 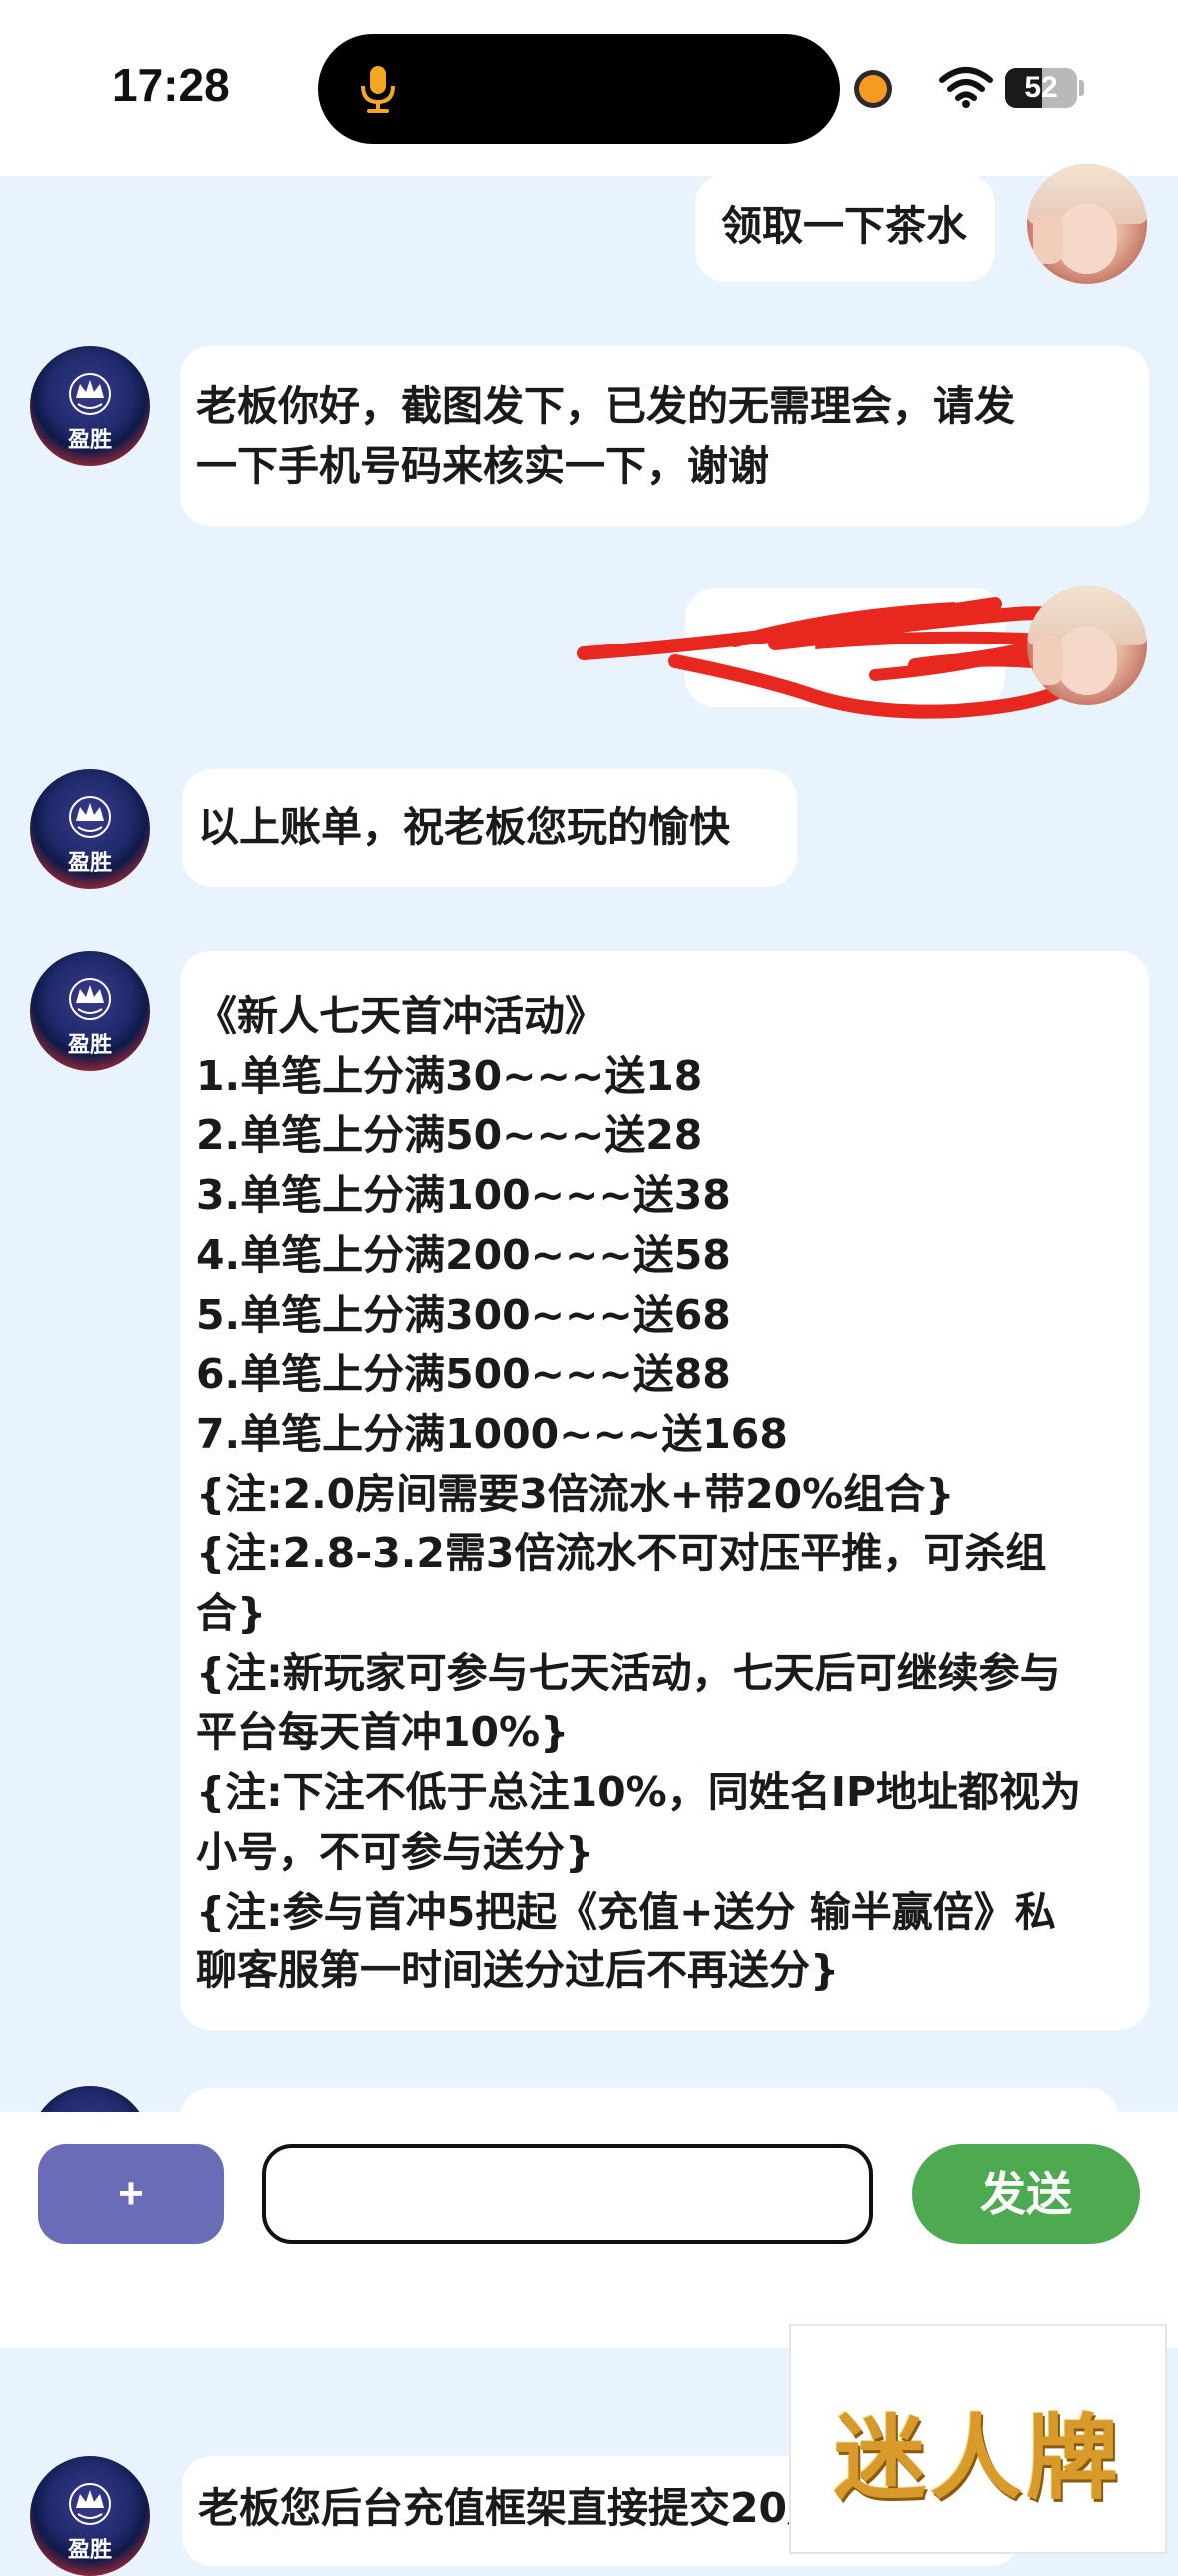 I want to click on message-bubble-incoming: 以上账单，祝老板您玩的愉快, so click(x=489, y=828).